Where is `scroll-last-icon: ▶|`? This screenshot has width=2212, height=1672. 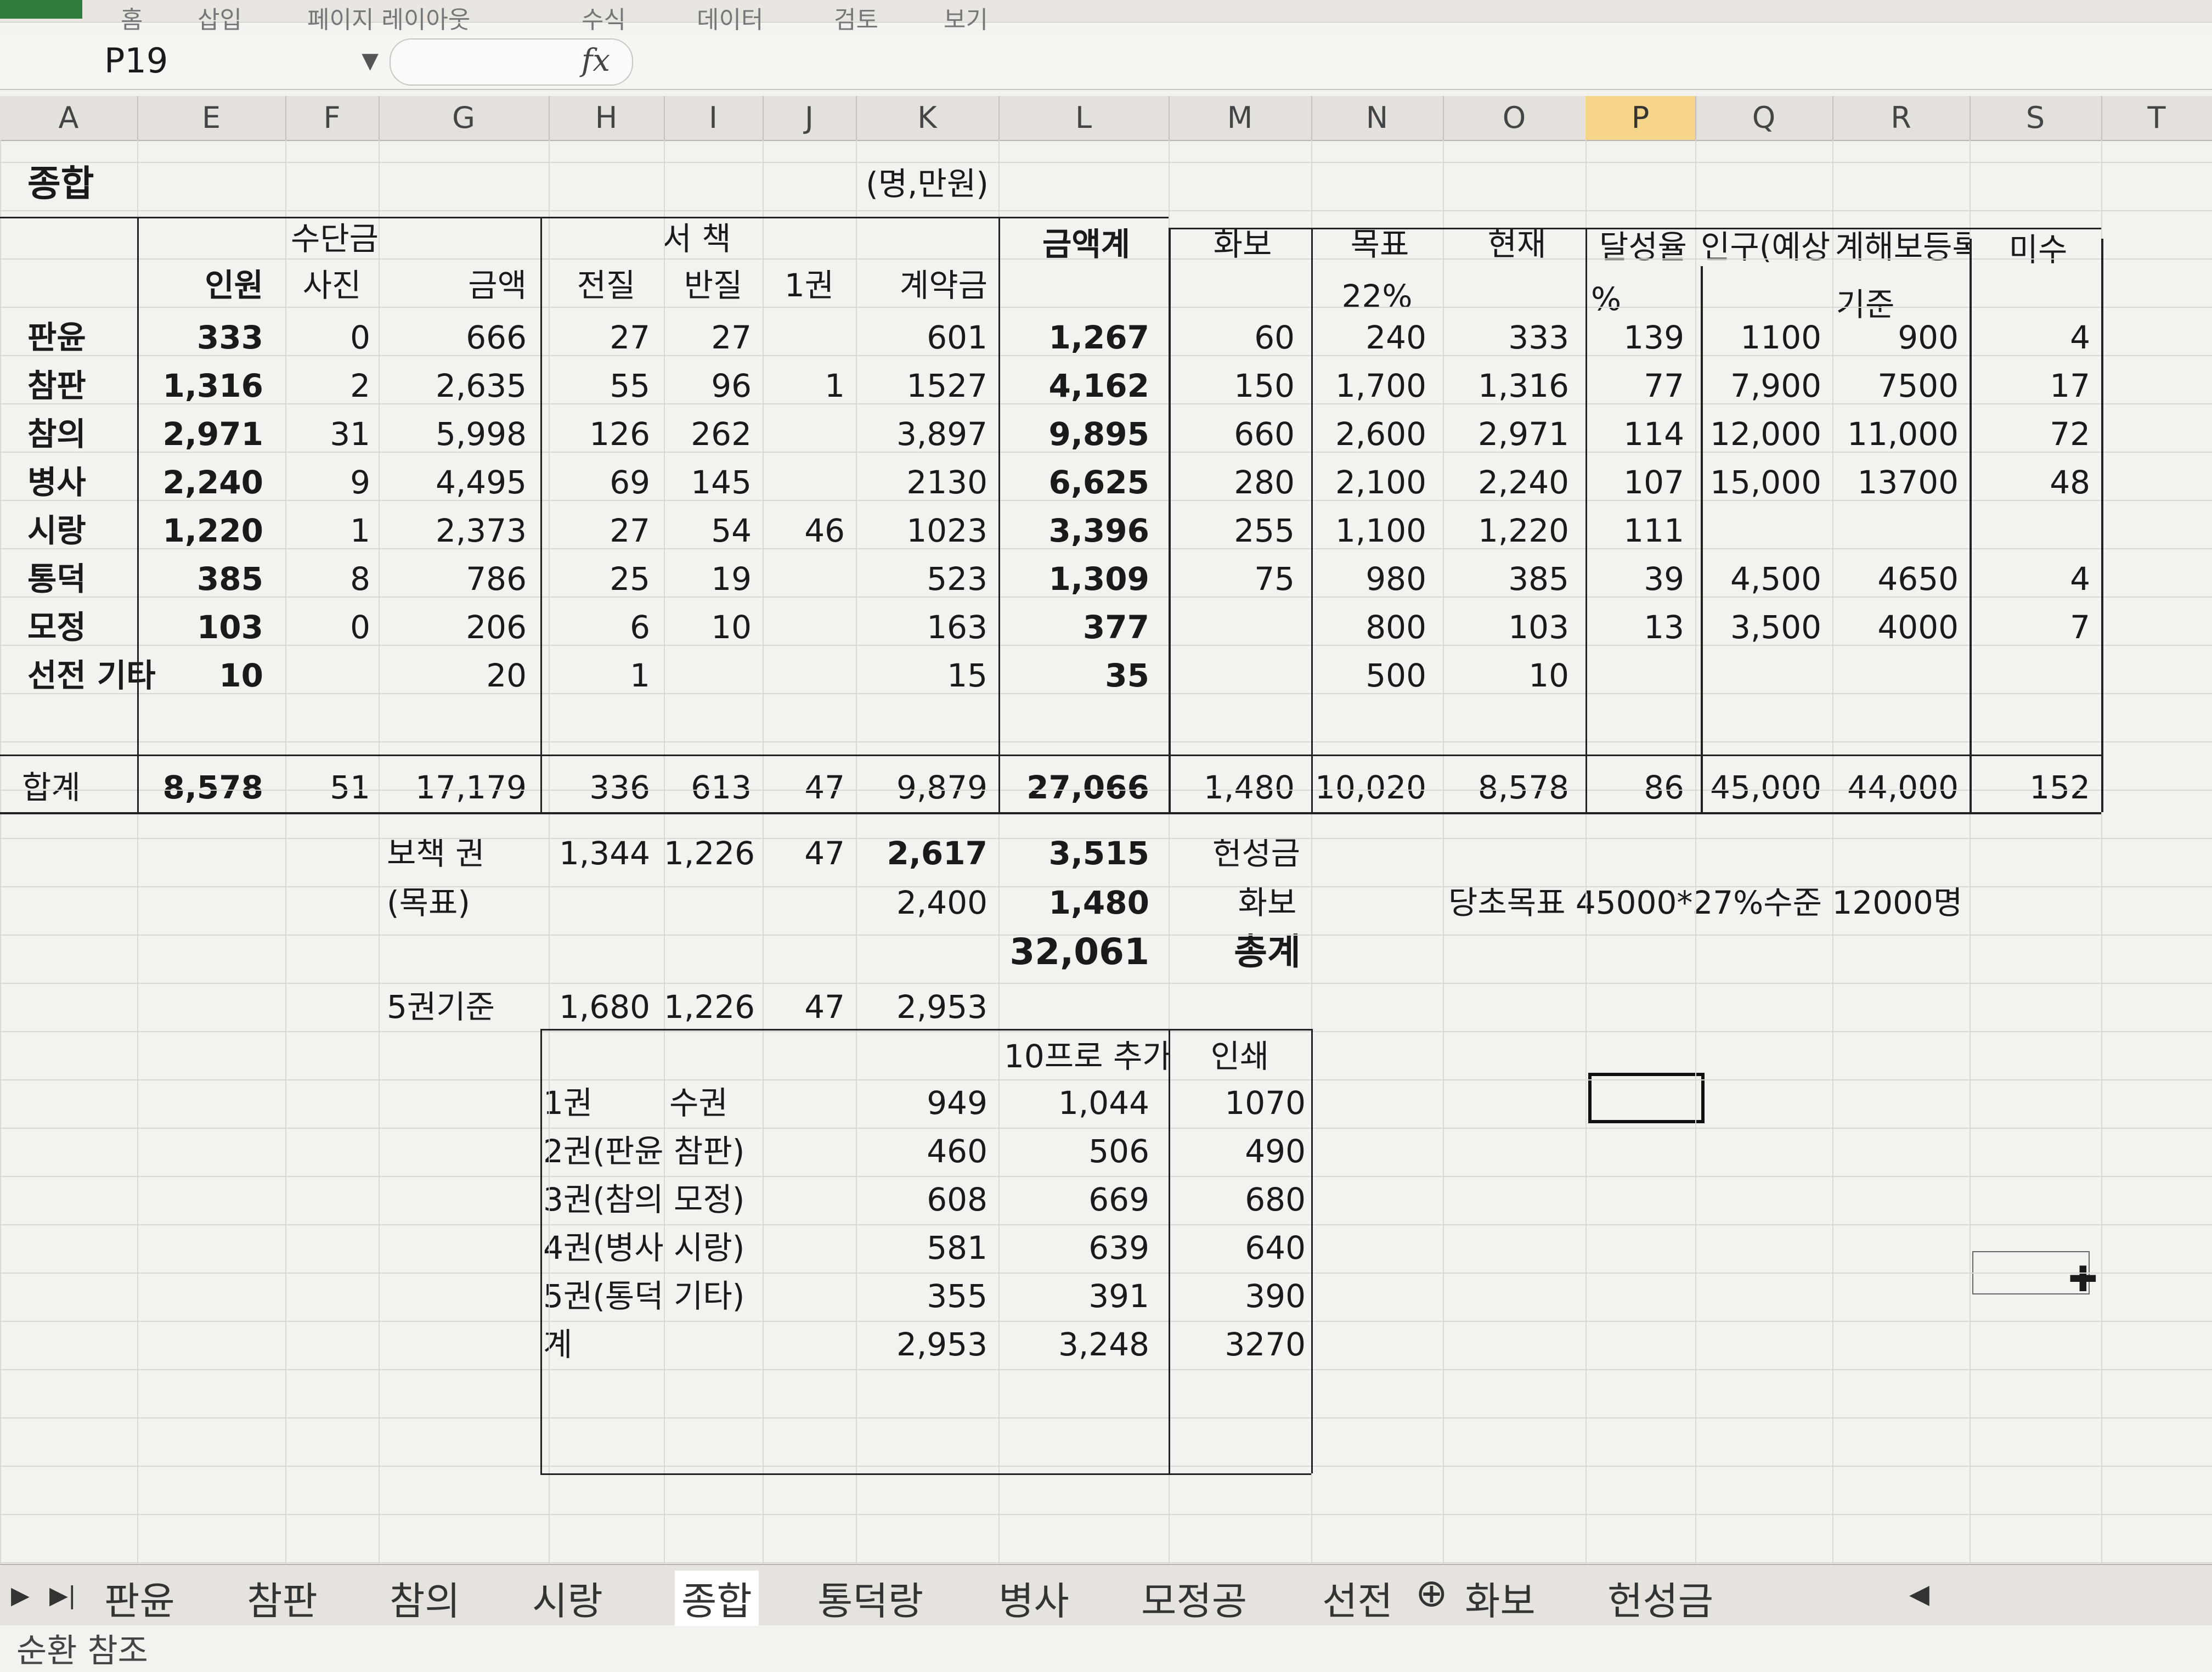
scroll-last-icon: ▶| is located at coordinates (62, 1595).